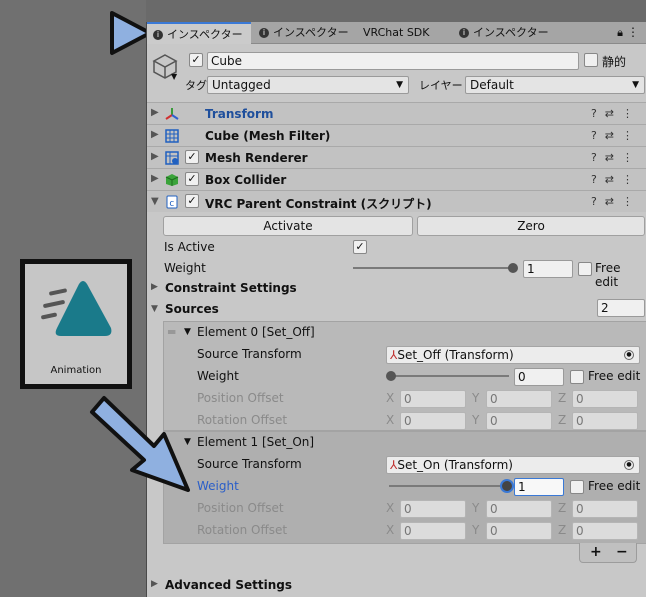 The image size is (646, 597). I want to click on weight-field: 1, so click(548, 269).